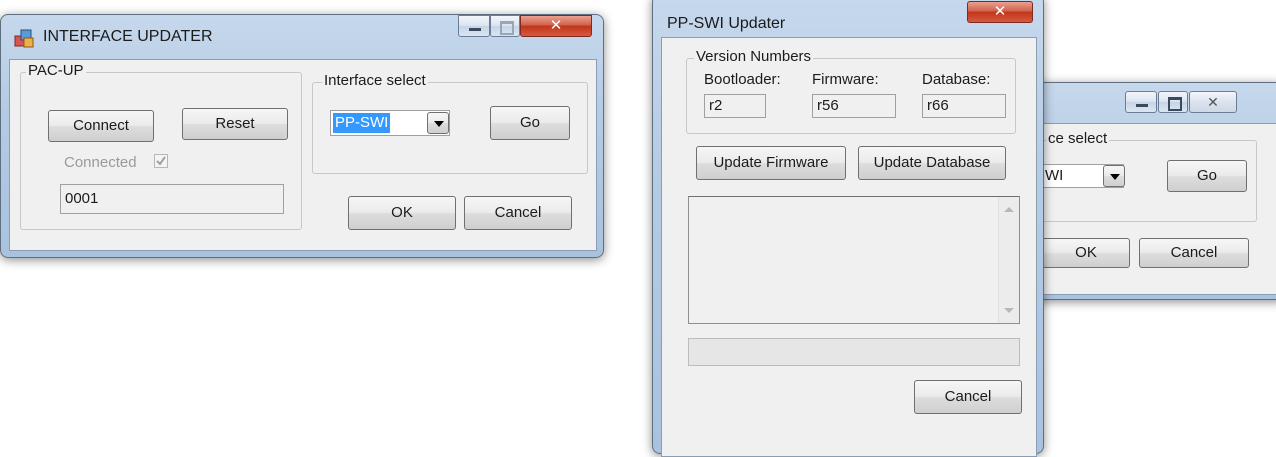 This screenshot has height=457, width=1276. I want to click on reset-button: Reset, so click(235, 124).